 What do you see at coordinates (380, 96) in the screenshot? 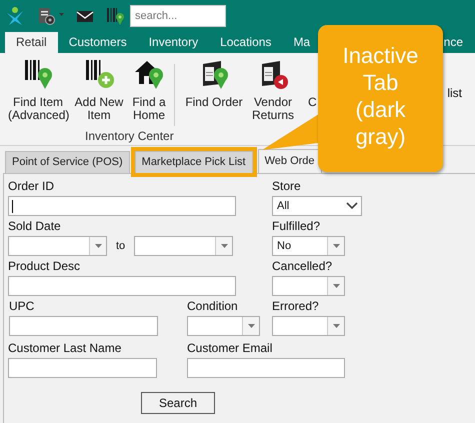
I see `callout-text: Inactive Tab (dark gray)` at bounding box center [380, 96].